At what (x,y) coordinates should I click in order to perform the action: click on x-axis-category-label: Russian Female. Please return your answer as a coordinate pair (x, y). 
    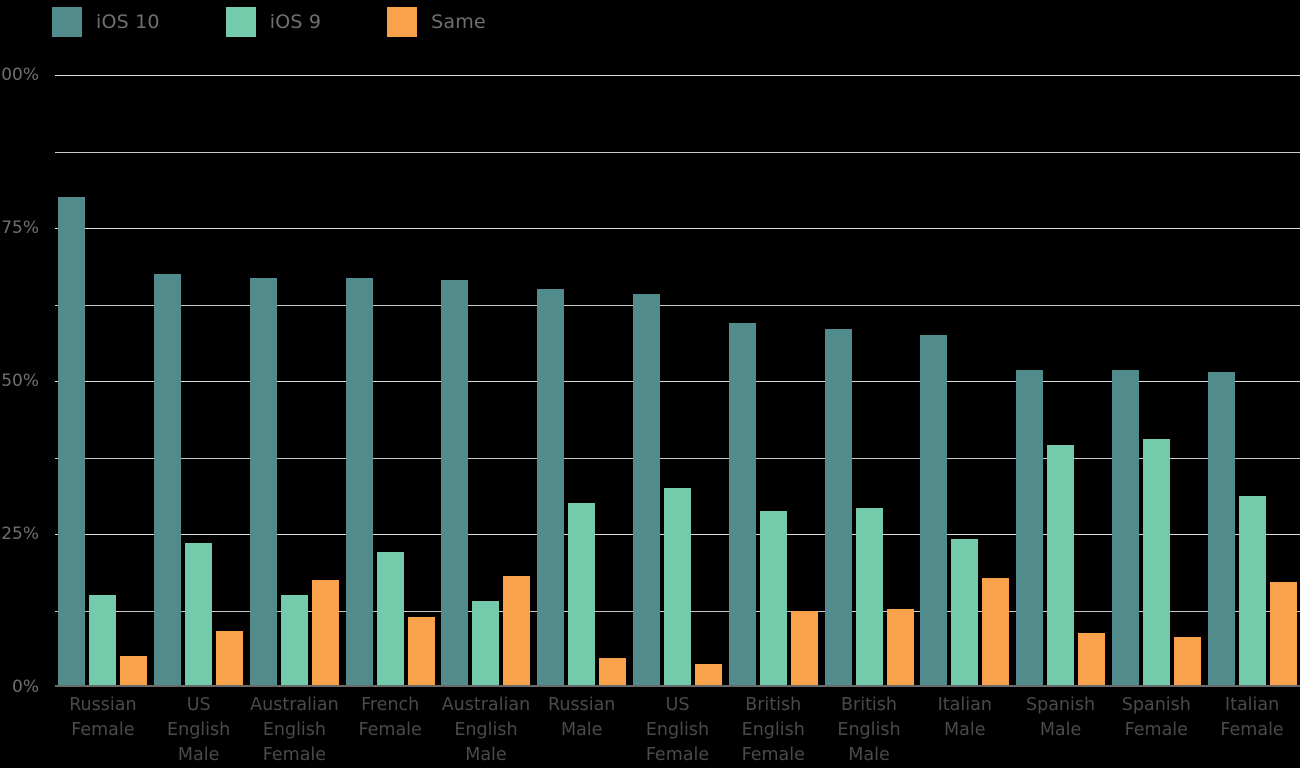
    Looking at the image, I should click on (103, 717).